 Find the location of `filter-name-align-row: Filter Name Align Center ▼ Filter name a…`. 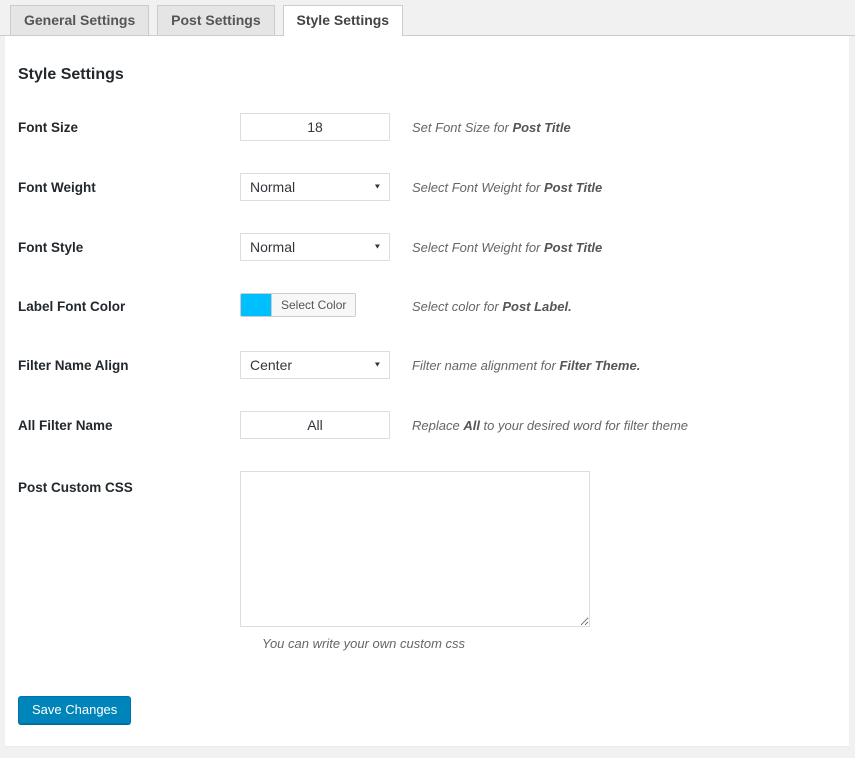

filter-name-align-row: Filter Name Align Center ▼ Filter name a… is located at coordinates (427, 365).